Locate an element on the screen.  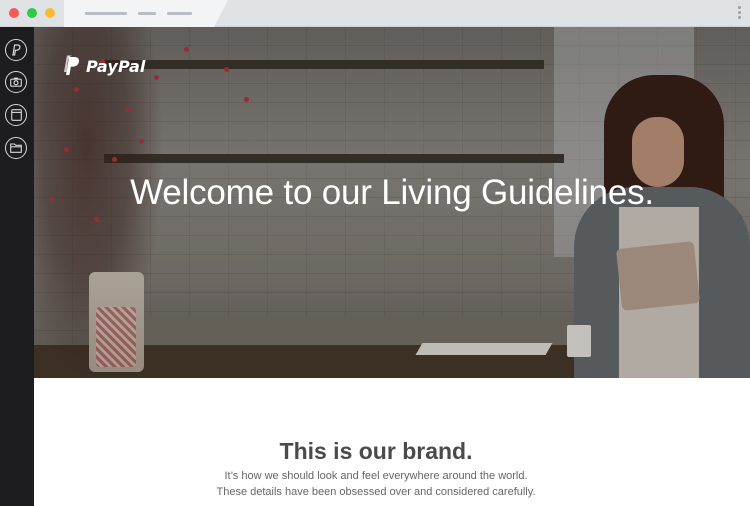
browser-chrome is located at coordinates (375, 13).